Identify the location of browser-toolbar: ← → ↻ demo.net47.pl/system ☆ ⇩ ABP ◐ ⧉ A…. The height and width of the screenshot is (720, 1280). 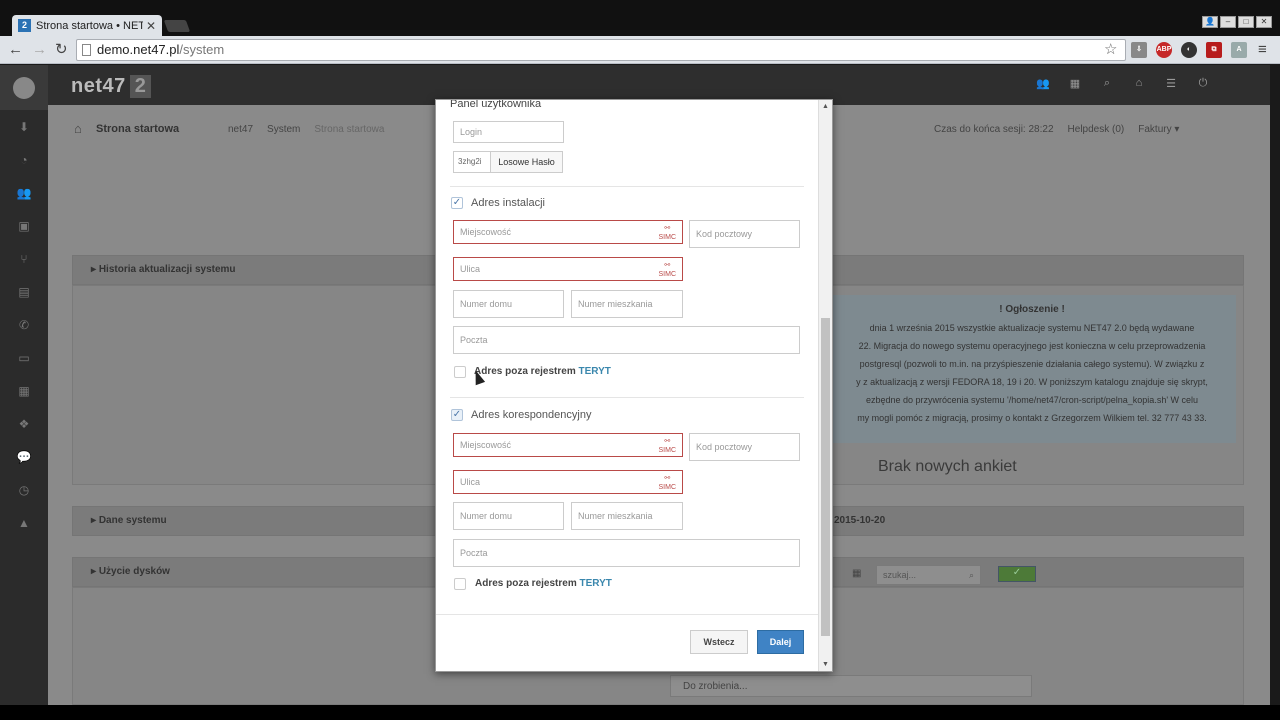
(640, 50).